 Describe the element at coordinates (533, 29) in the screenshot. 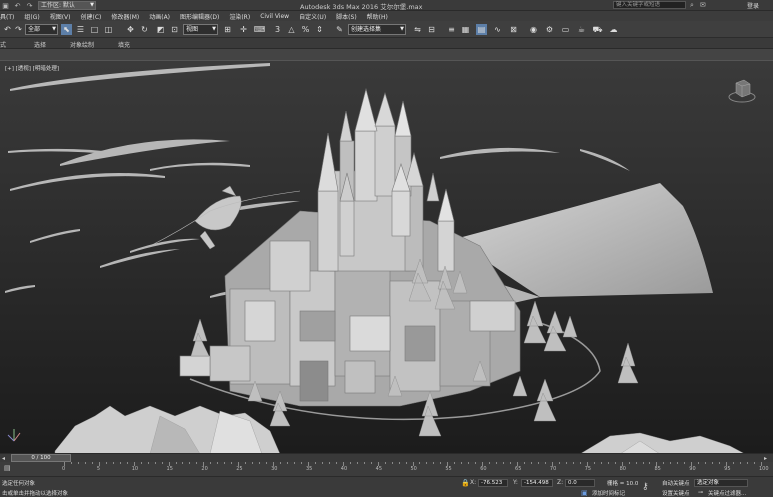

I see `material-editor-icon: ◉` at that location.